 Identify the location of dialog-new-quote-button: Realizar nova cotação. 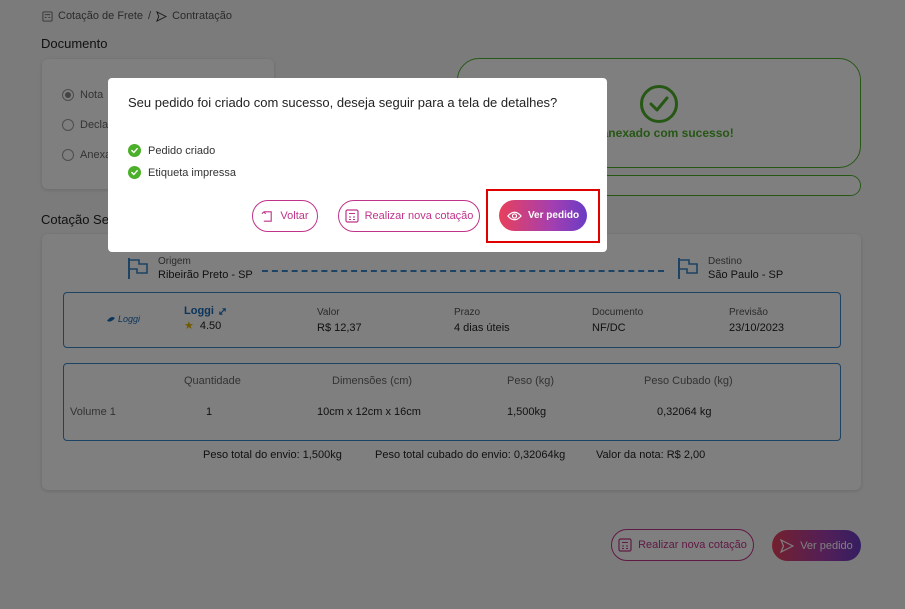
(409, 216).